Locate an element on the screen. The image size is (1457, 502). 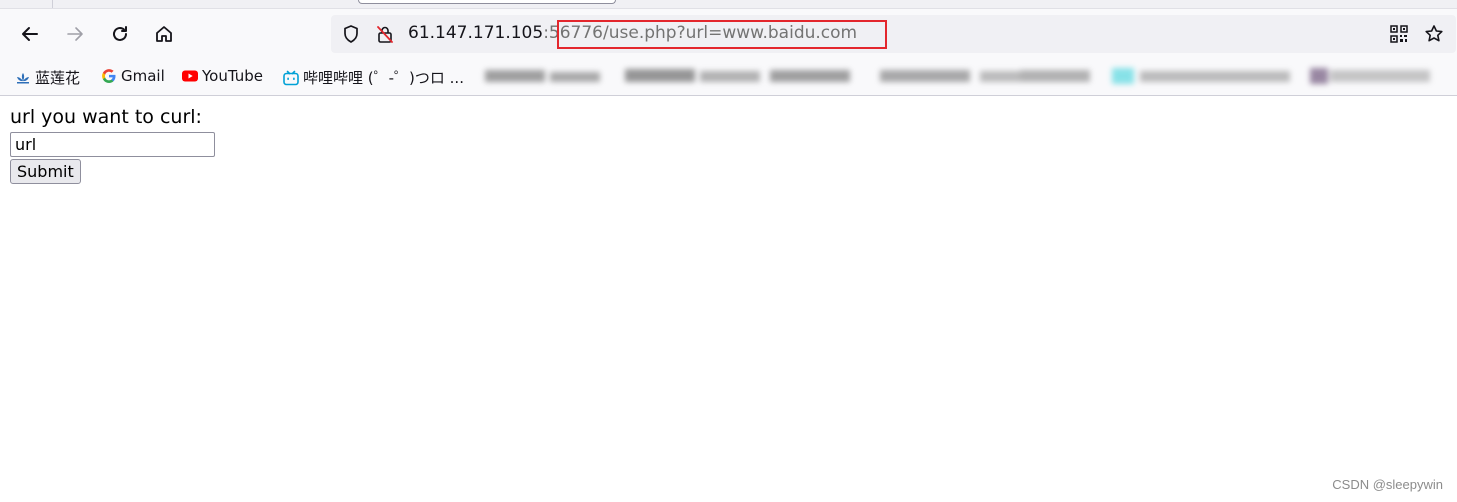
url-highlight-box is located at coordinates (722, 34).